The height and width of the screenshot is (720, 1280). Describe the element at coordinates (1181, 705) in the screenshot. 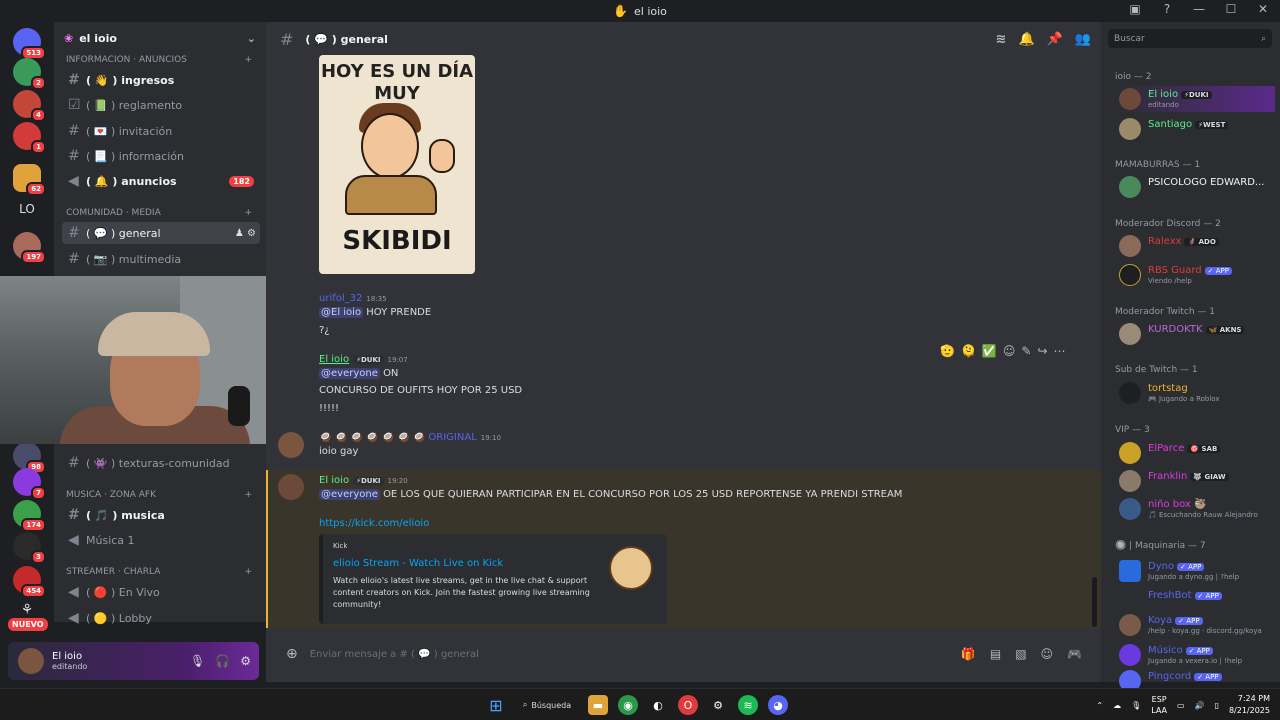

I see `display-icon: ▭` at that location.